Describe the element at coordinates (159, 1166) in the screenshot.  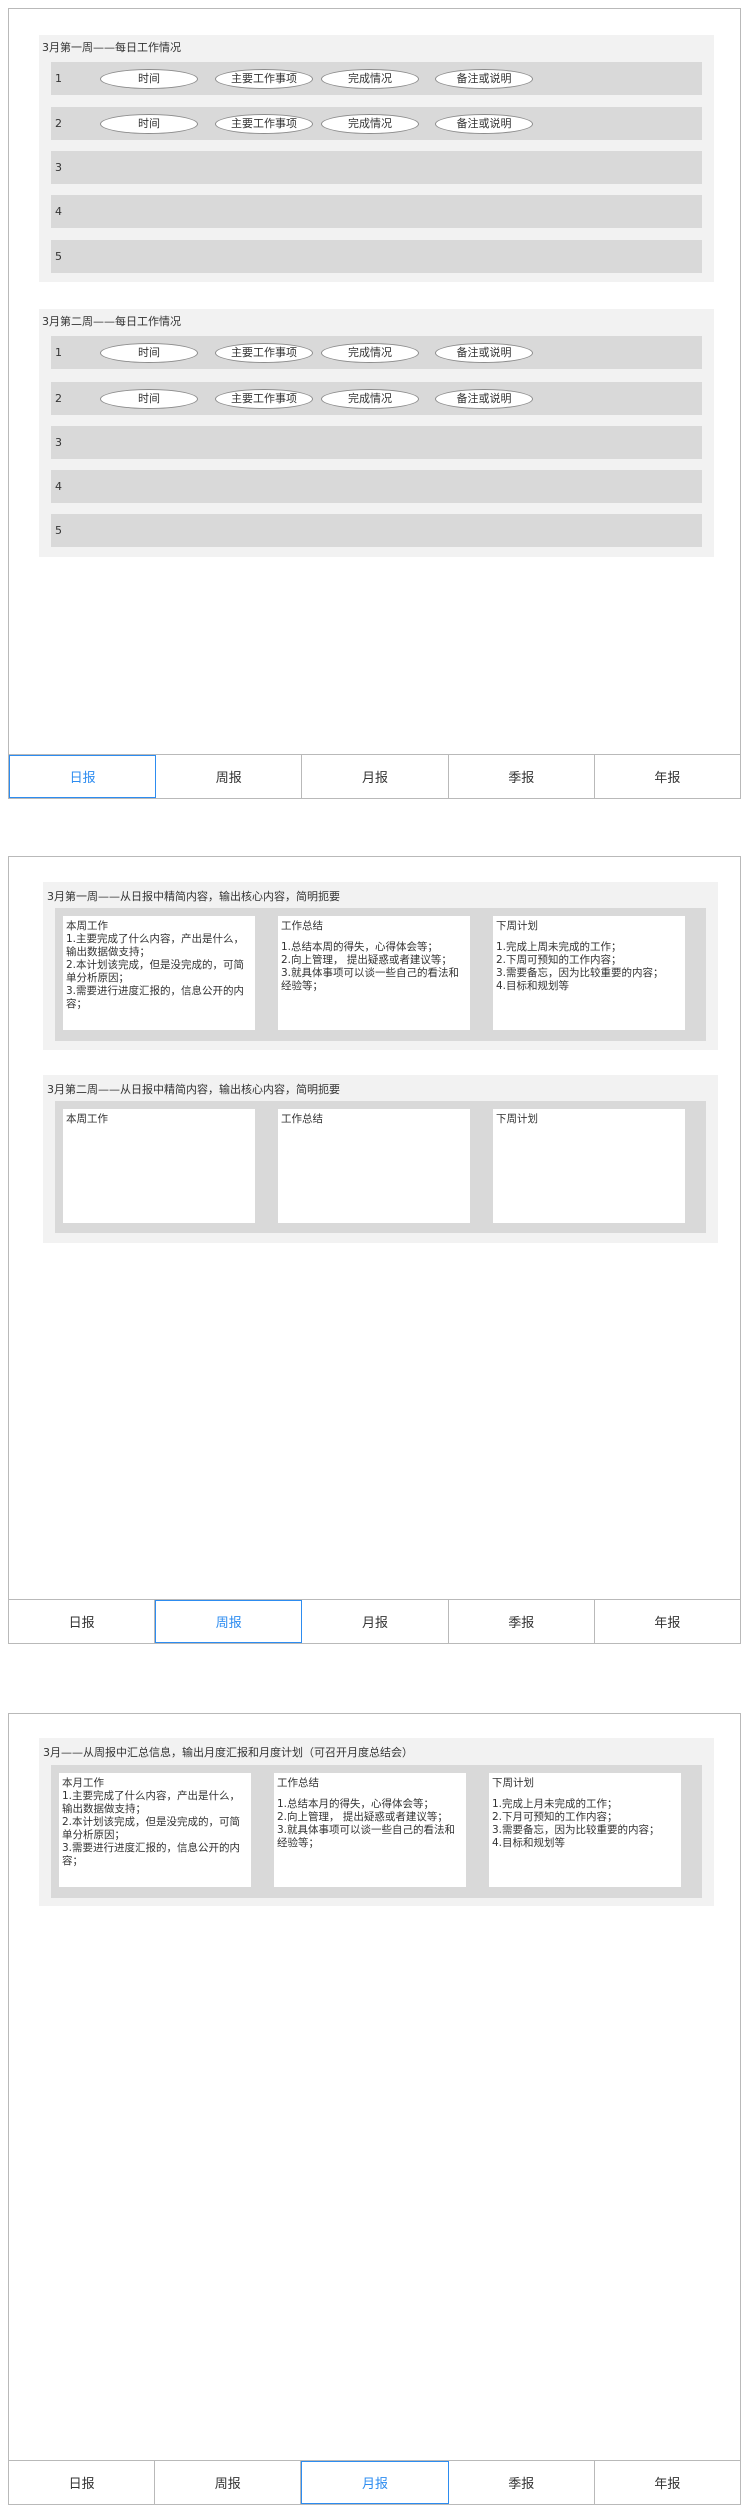
I see `this-week-work-card: 本周工作` at that location.